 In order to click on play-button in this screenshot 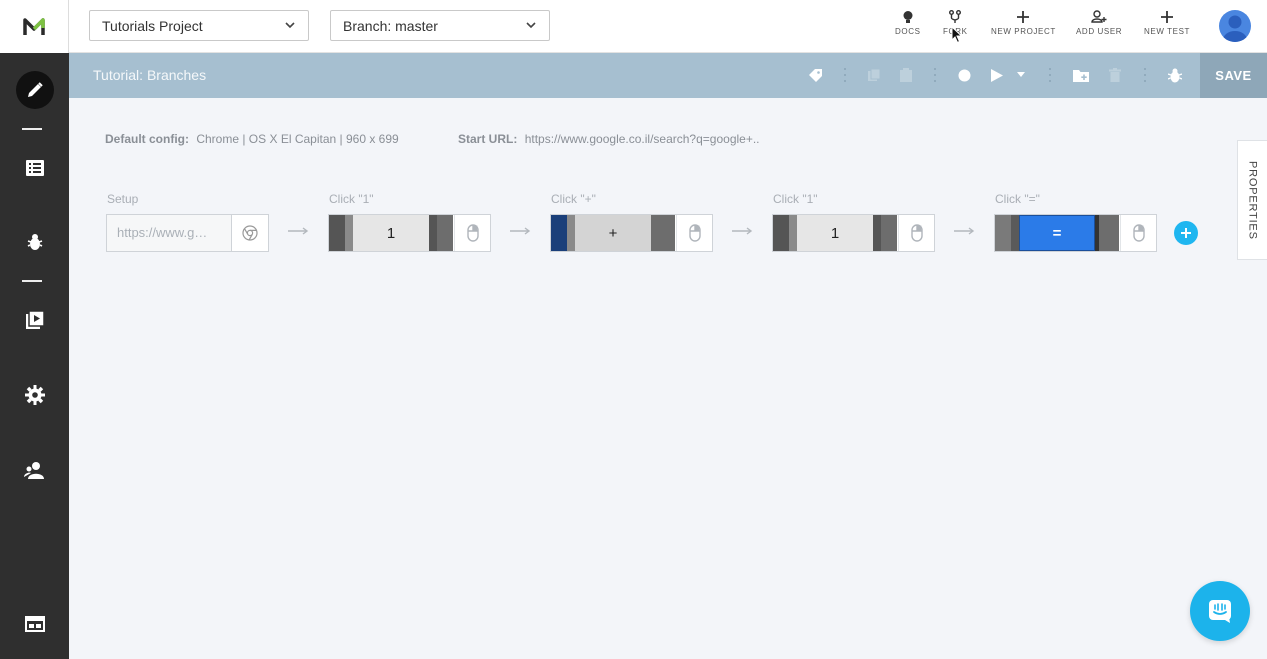, I will do `click(996, 75)`.